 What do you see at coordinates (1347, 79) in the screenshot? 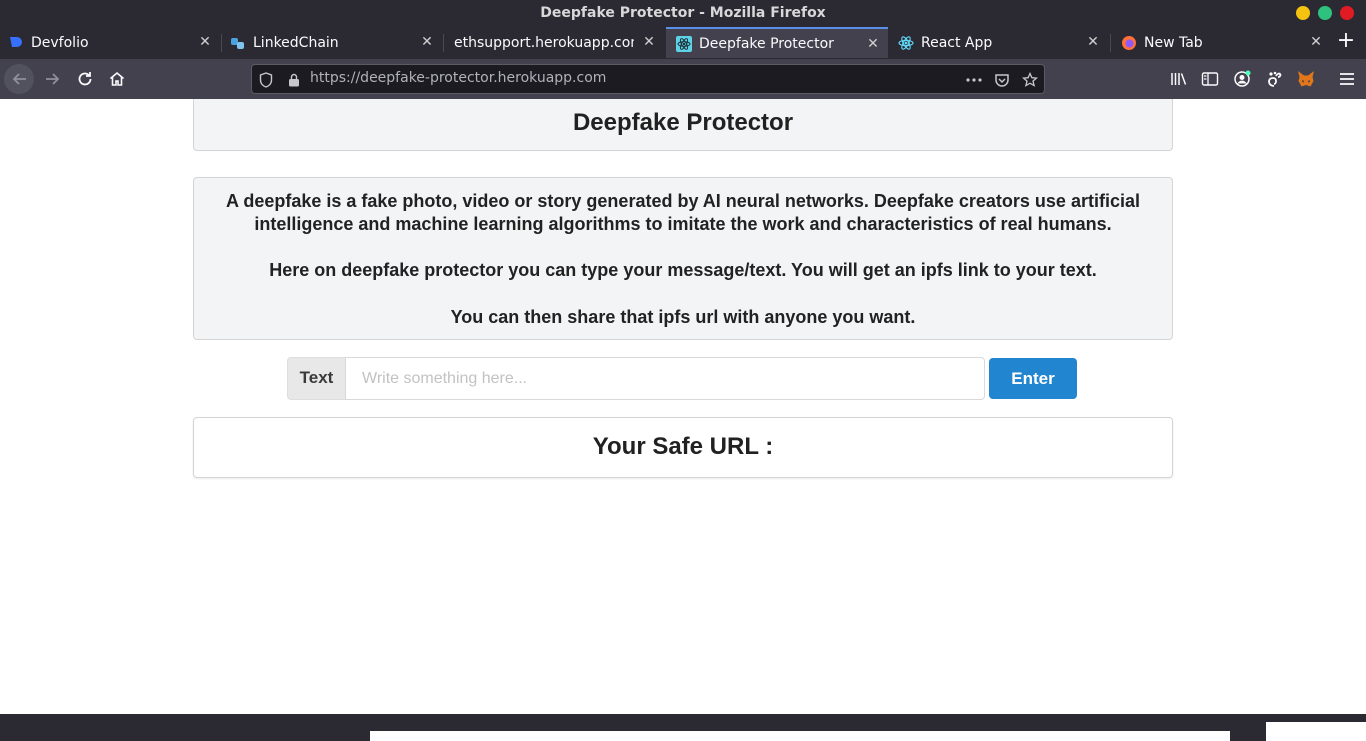
I see `hamburger-menu-icon` at bounding box center [1347, 79].